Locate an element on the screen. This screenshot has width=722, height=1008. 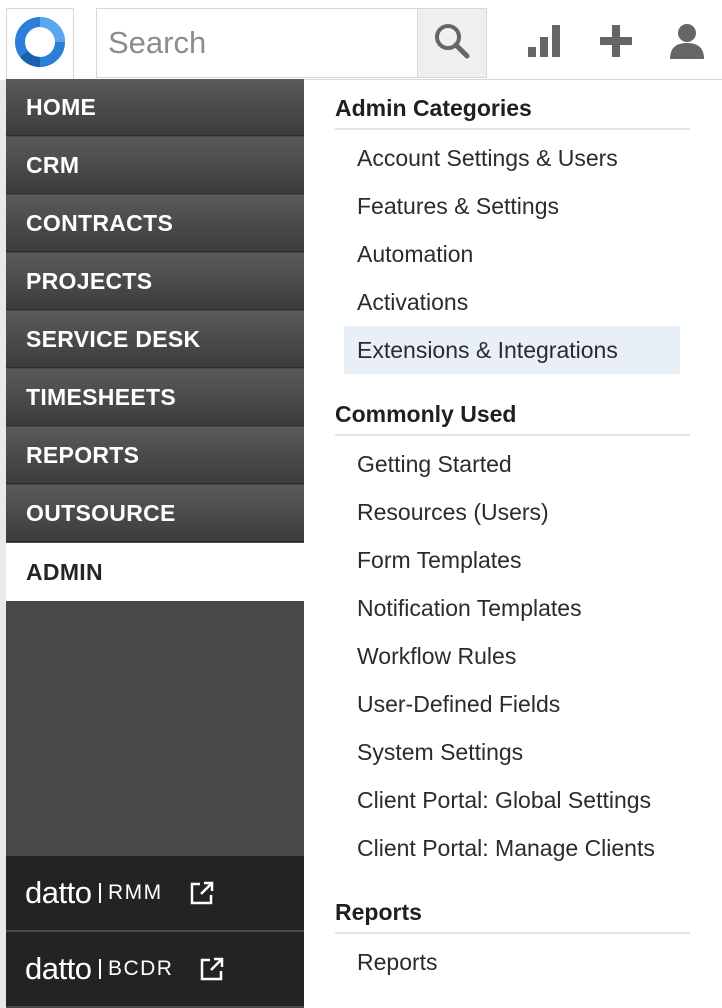
nav-item-crm: CRM is located at coordinates (155, 165).